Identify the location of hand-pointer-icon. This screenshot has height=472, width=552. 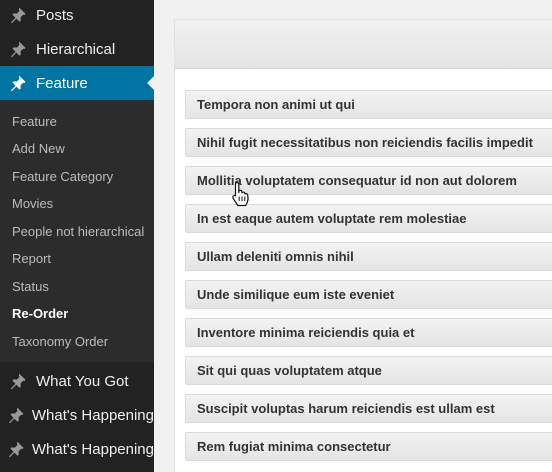
(240, 194).